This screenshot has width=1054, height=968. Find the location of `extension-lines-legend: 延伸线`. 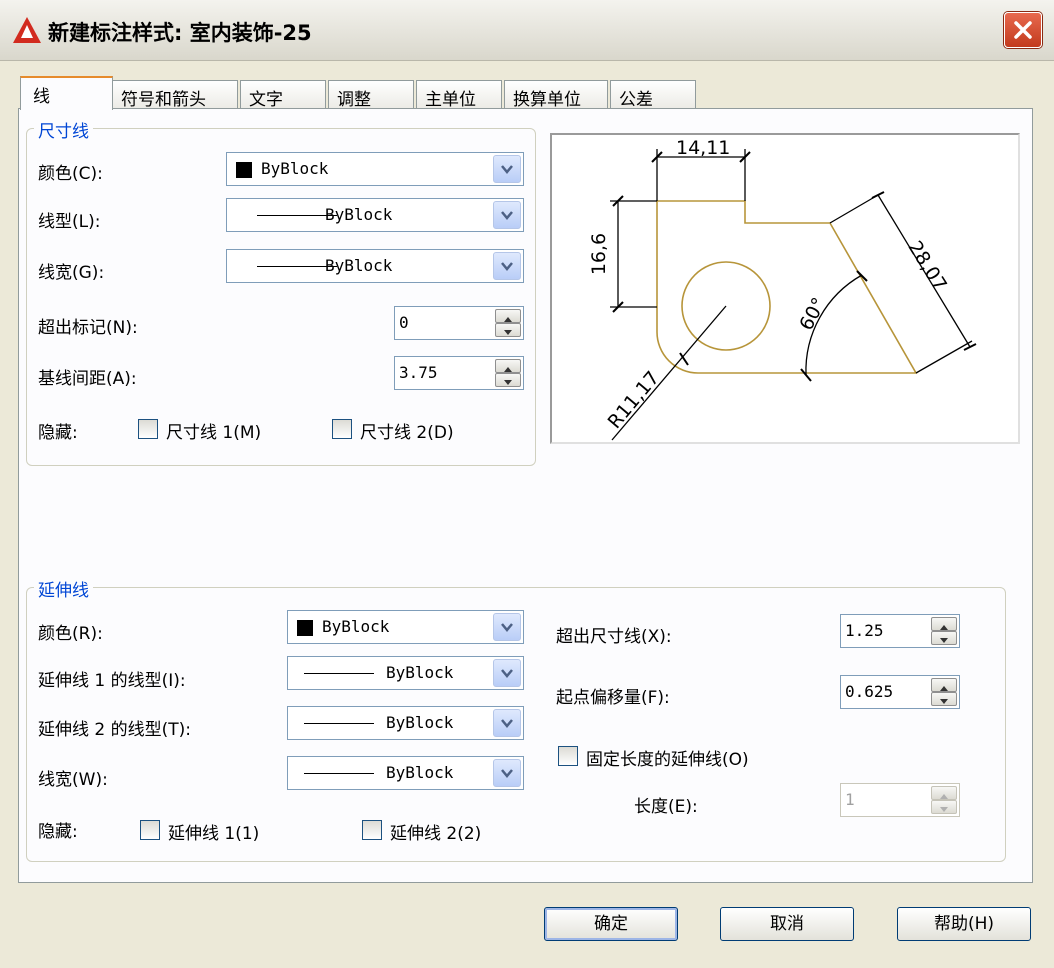

extension-lines-legend: 延伸线 is located at coordinates (63, 588).